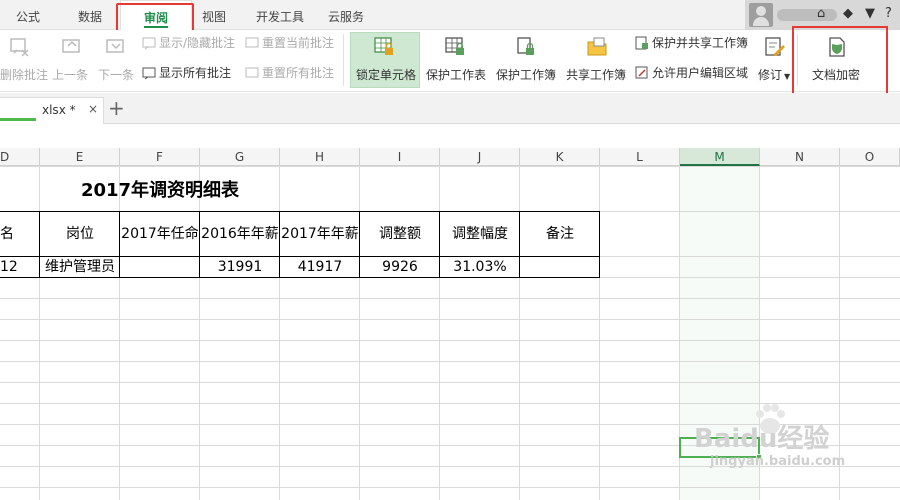 The width and height of the screenshot is (900, 500). What do you see at coordinates (70, 74) in the screenshot?
I see `previous-comment-button: 上一条` at bounding box center [70, 74].